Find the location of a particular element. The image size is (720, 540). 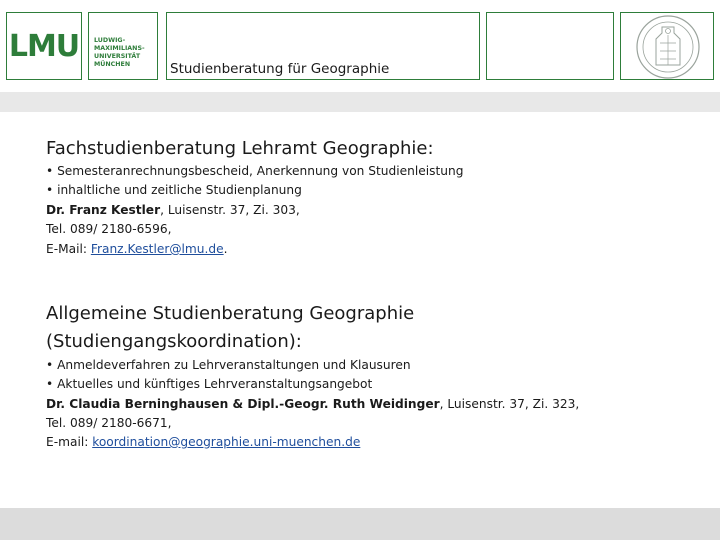

seal-icon is located at coordinates (668, 47).